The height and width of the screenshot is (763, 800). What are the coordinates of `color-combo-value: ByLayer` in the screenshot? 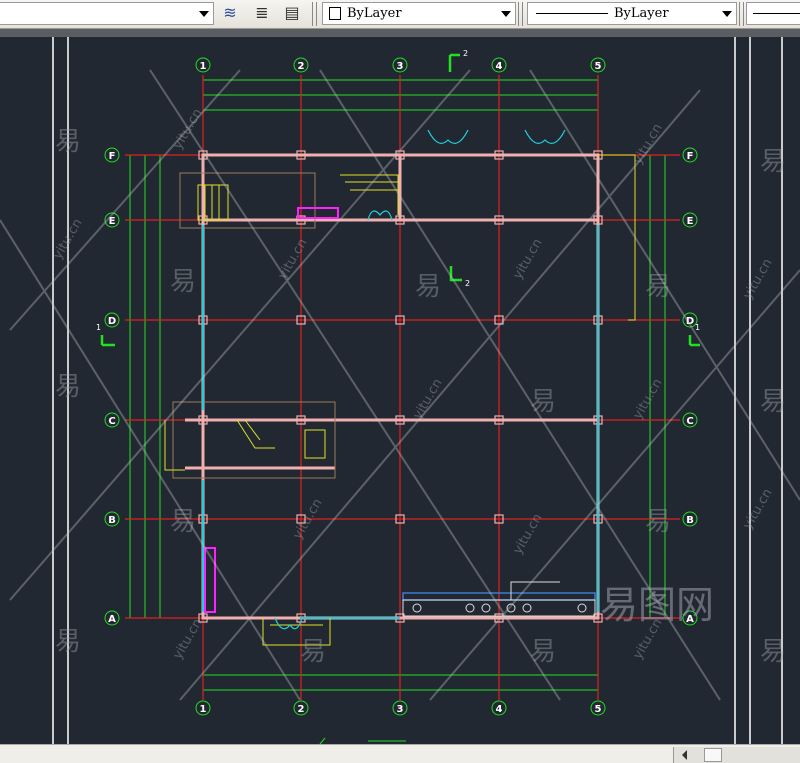 It's located at (374, 13).